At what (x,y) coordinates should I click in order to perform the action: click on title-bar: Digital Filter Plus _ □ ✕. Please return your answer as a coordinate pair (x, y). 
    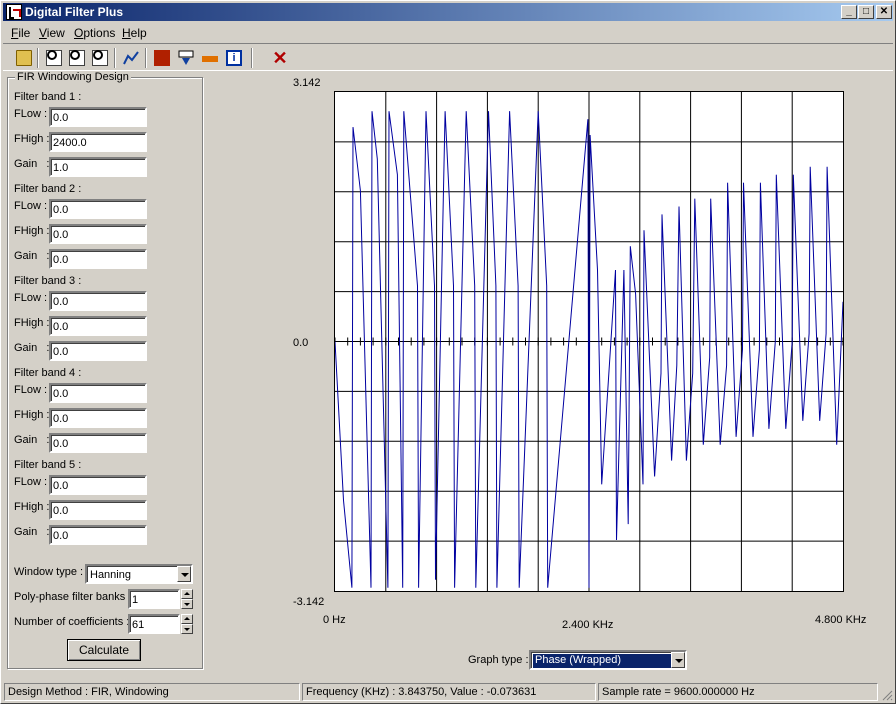
    Looking at the image, I should click on (448, 12).